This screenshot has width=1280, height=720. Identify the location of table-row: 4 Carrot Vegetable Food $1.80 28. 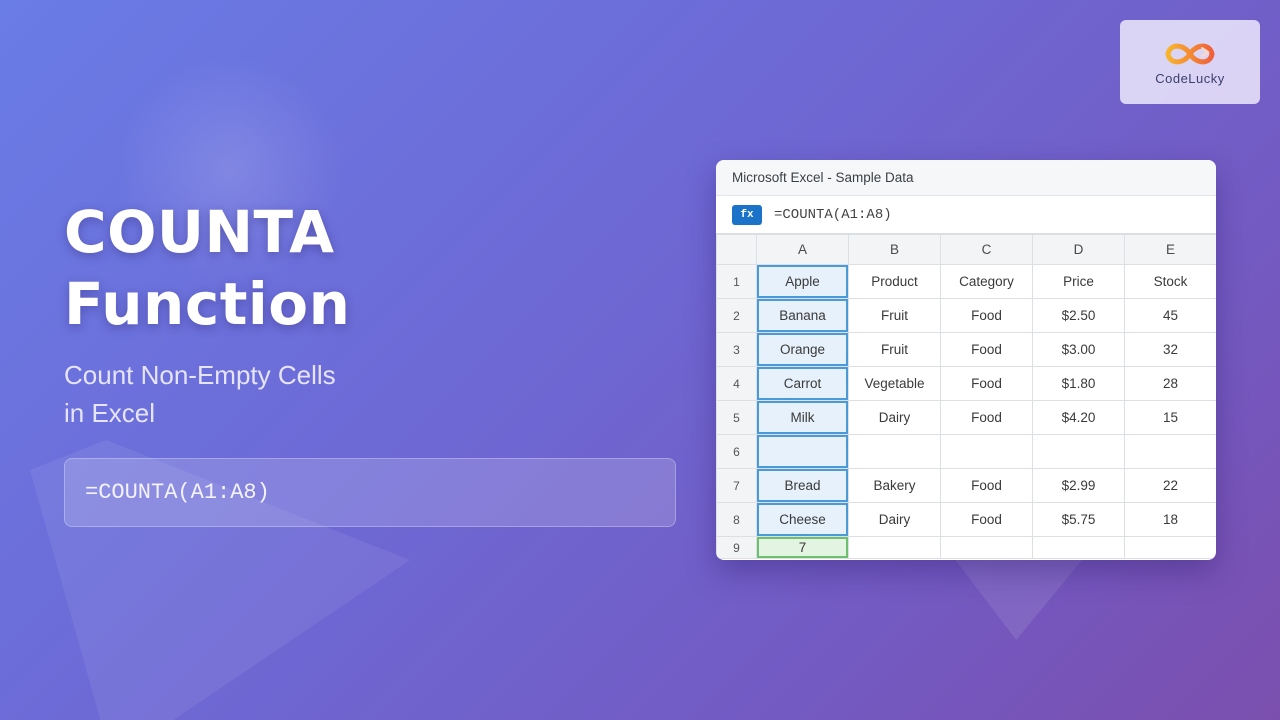
(966, 383).